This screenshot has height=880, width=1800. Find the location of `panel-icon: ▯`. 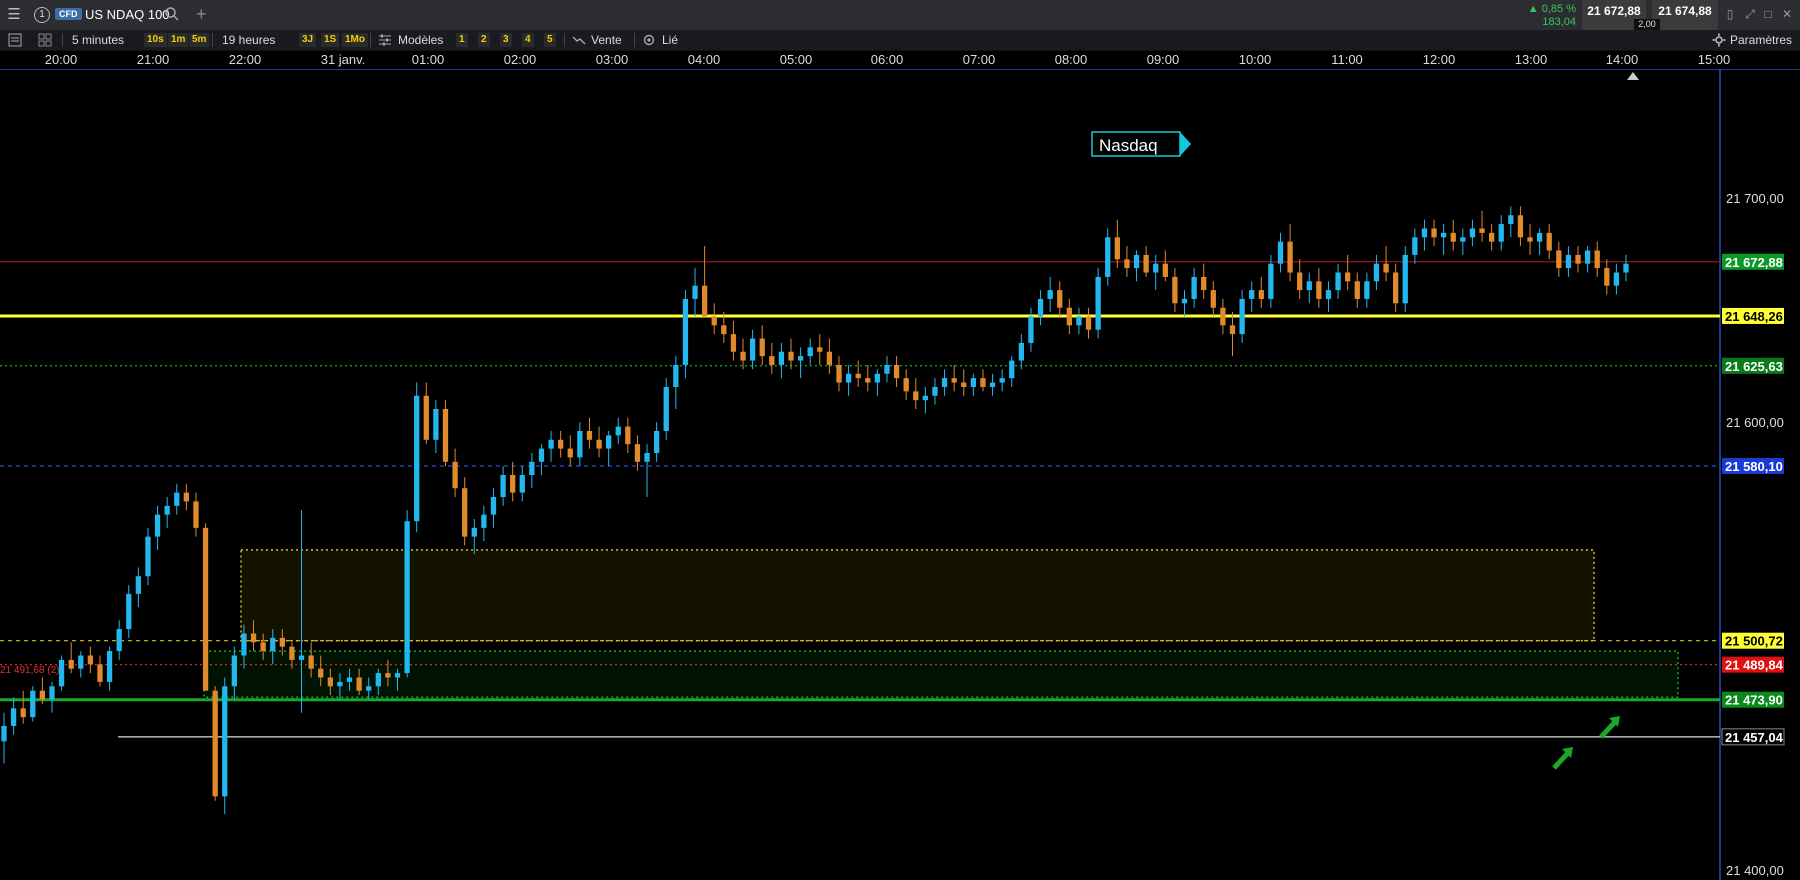

panel-icon: ▯ is located at coordinates (1730, 14).